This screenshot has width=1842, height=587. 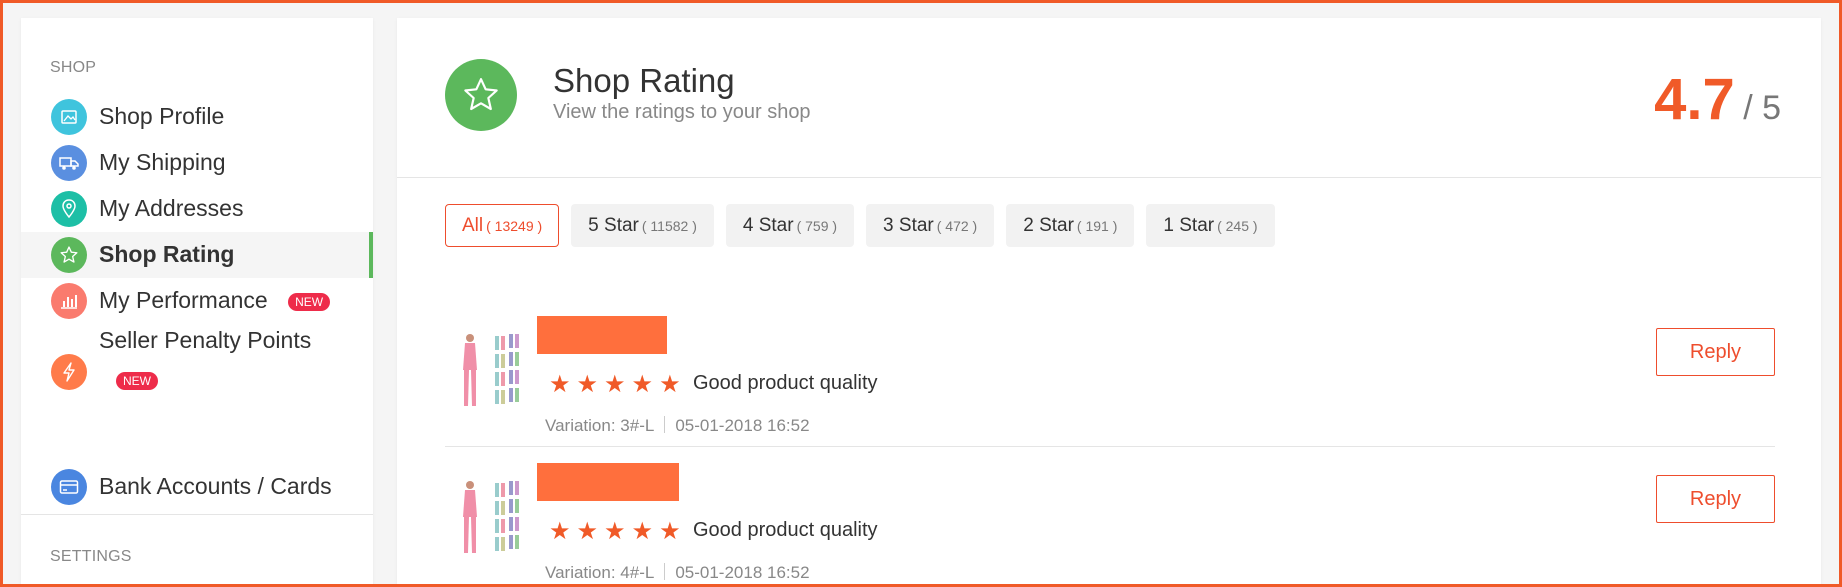 I want to click on location-pin-icon, so click(x=69, y=209).